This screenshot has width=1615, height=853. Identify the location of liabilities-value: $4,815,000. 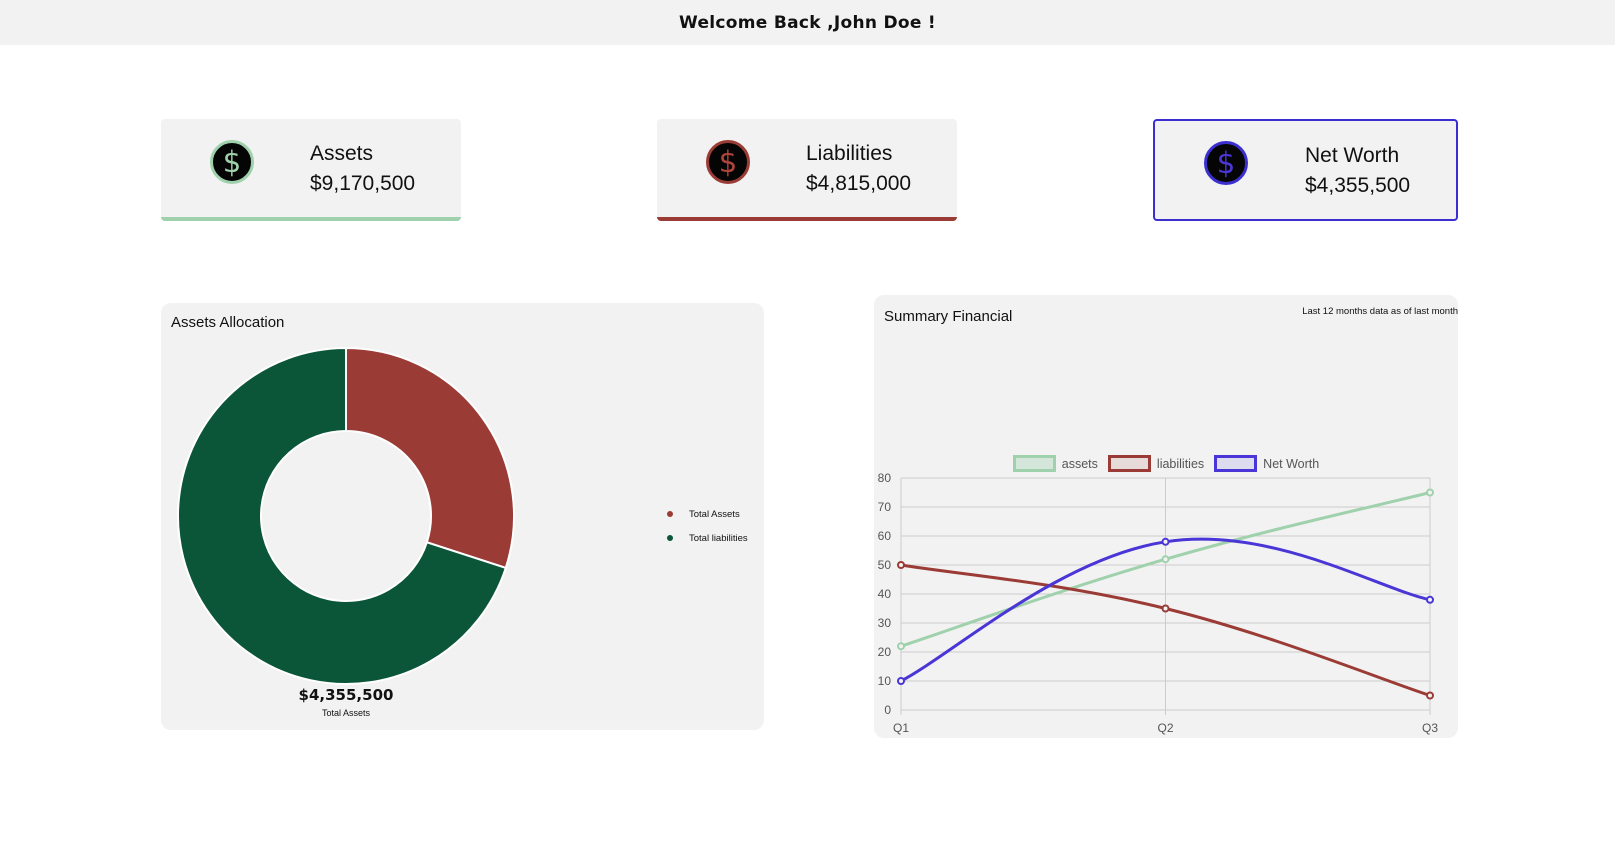
(859, 183).